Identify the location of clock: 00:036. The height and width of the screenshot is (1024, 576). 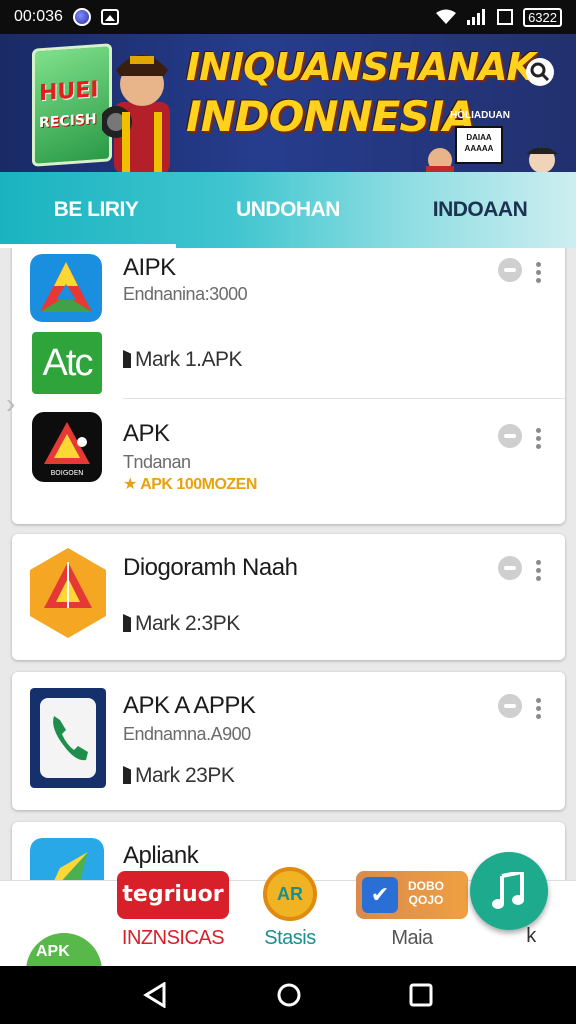
(38, 16).